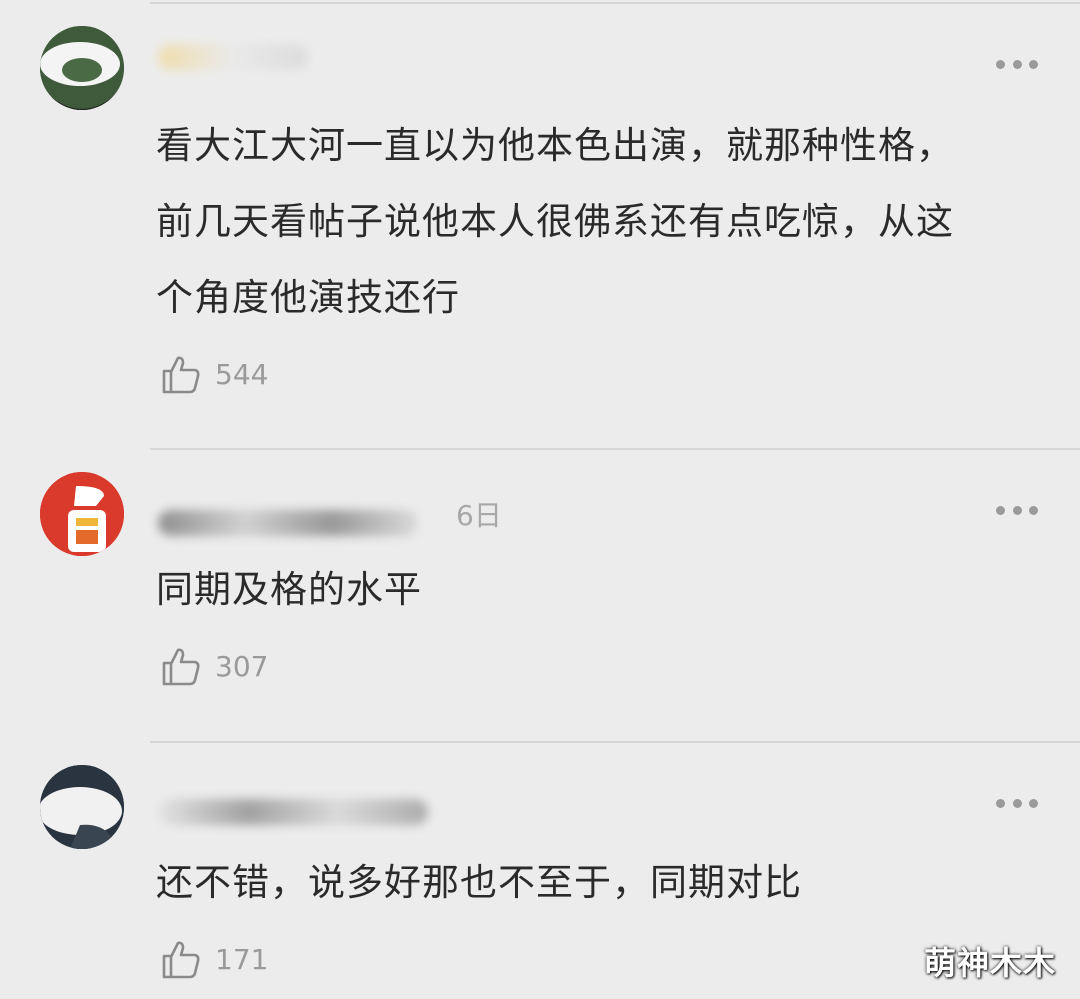  I want to click on comment-line: 同期及格的水平, so click(289, 589).